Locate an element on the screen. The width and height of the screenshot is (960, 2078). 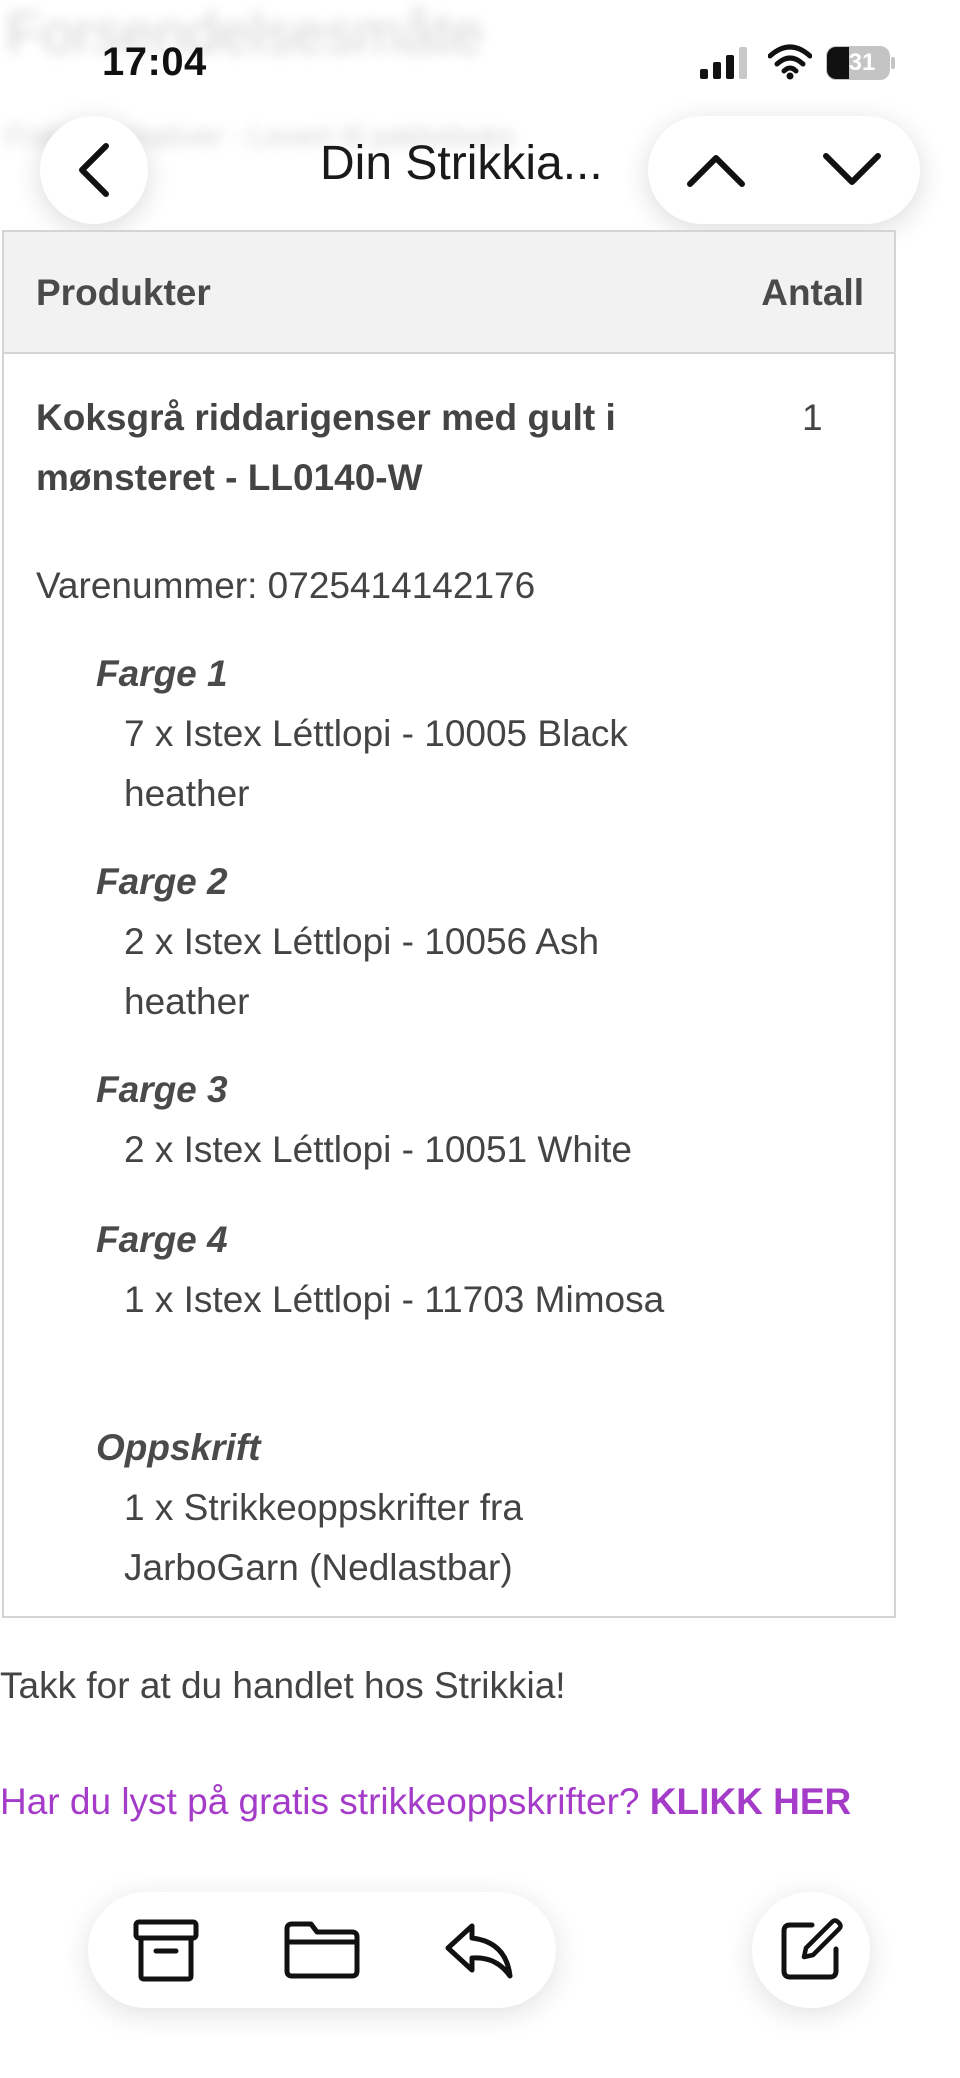
reply-icon is located at coordinates (479, 1951).